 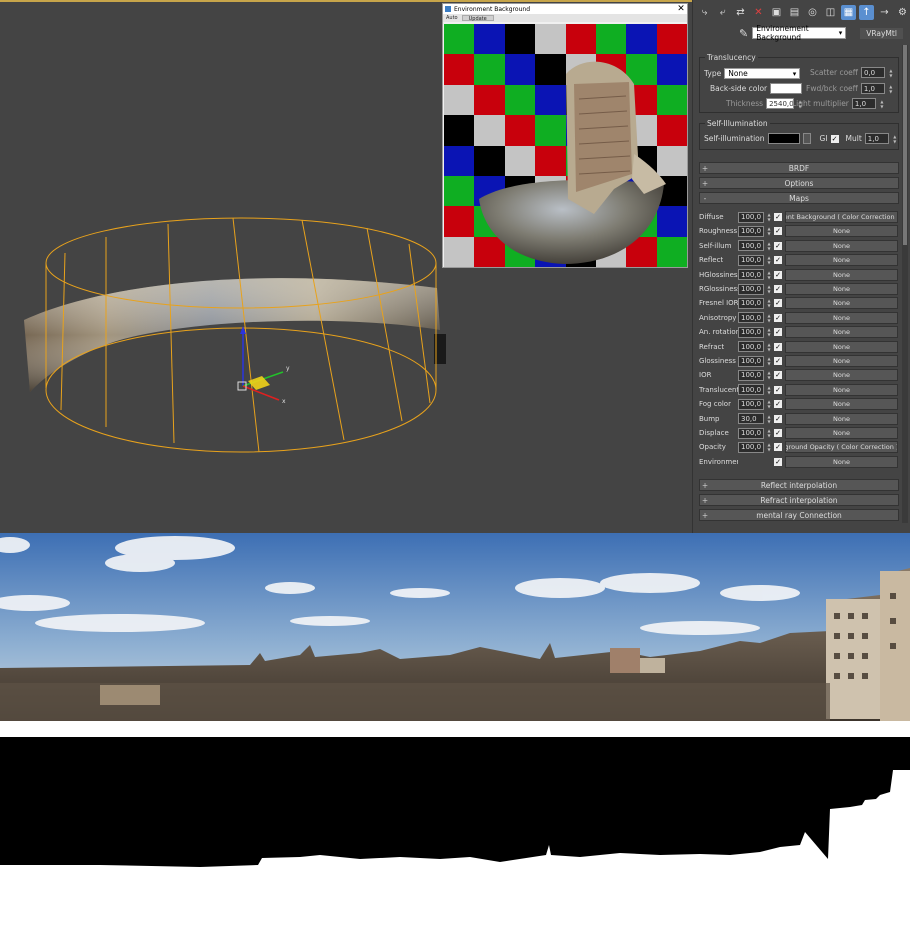 What do you see at coordinates (565, 135) in the screenshot?
I see `environment-background-window: Environment Background ✕ Auto Update` at bounding box center [565, 135].